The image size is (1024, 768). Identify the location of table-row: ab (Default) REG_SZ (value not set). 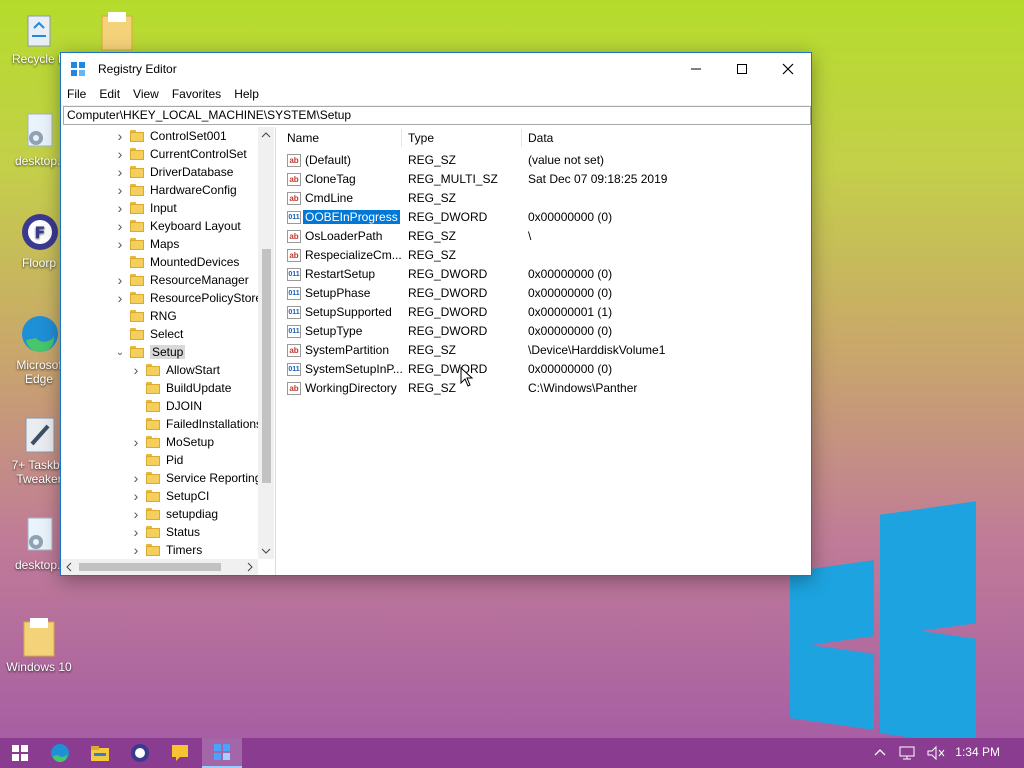
(545, 160).